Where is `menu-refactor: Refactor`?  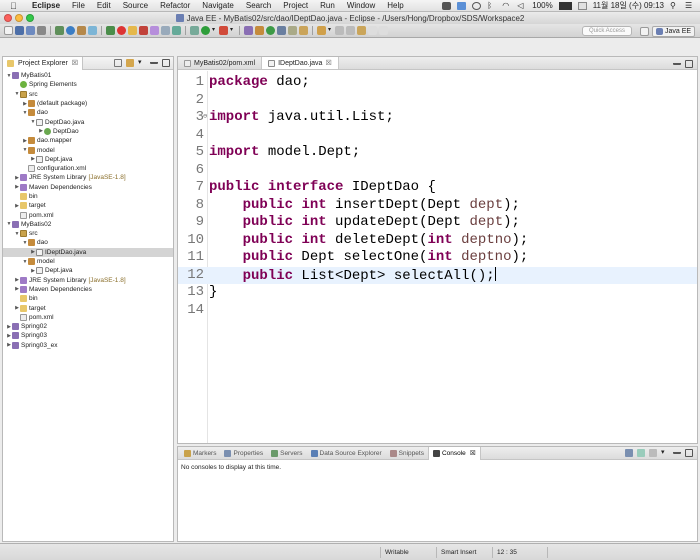 menu-refactor: Refactor is located at coordinates (175, 5).